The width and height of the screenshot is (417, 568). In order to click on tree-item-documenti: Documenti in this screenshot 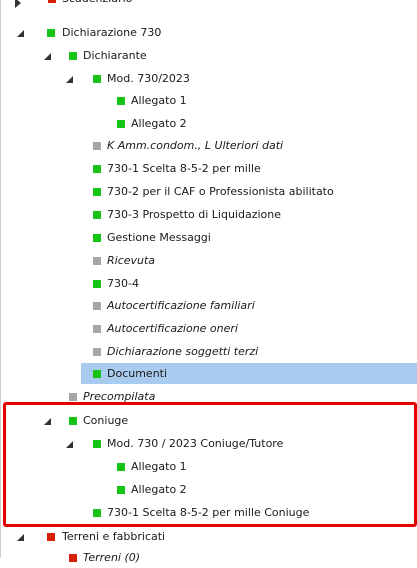, I will do `click(208, 373)`.